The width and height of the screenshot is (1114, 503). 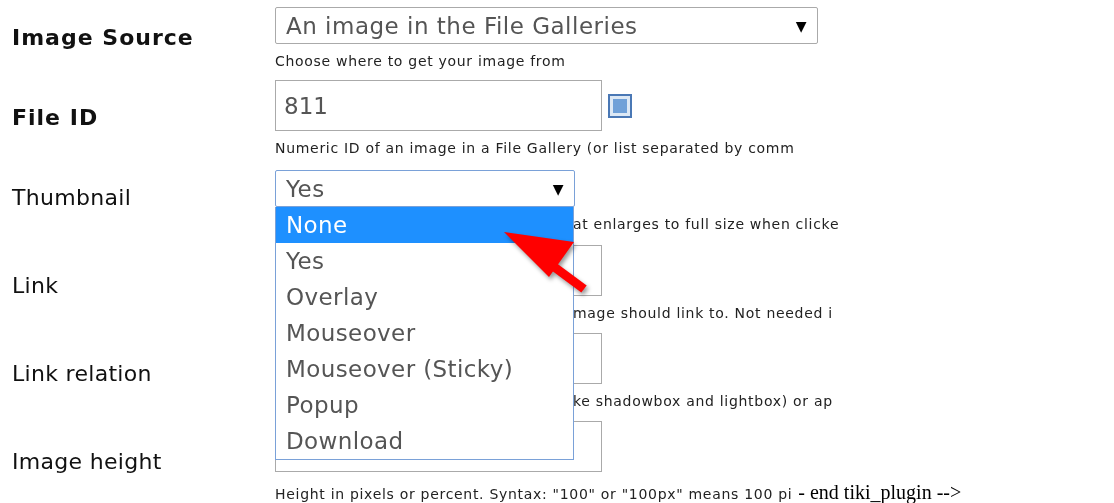 I want to click on field-label: Image Source, so click(x=103, y=37).